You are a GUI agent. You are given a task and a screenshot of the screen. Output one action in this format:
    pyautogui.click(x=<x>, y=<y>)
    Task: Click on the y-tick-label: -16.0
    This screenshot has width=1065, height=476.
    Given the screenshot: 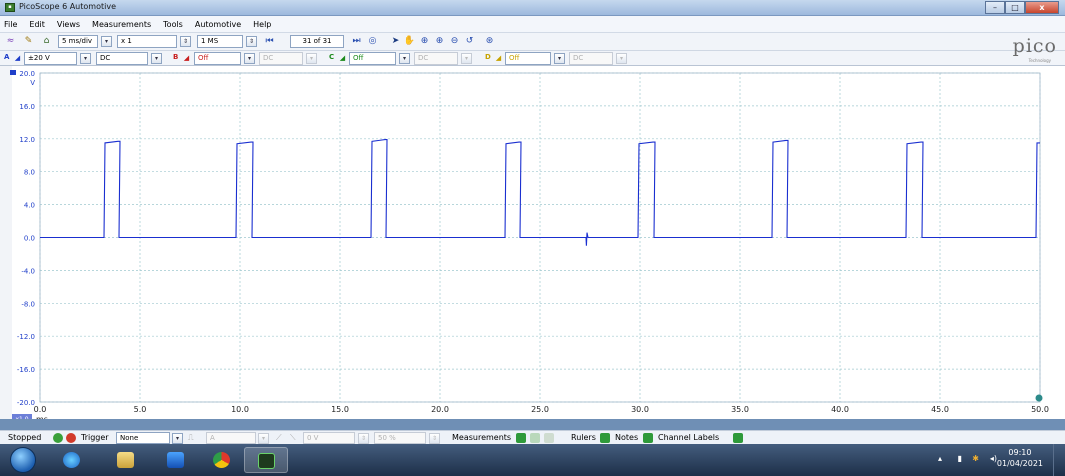 What is the action you would take?
    pyautogui.click(x=26, y=370)
    